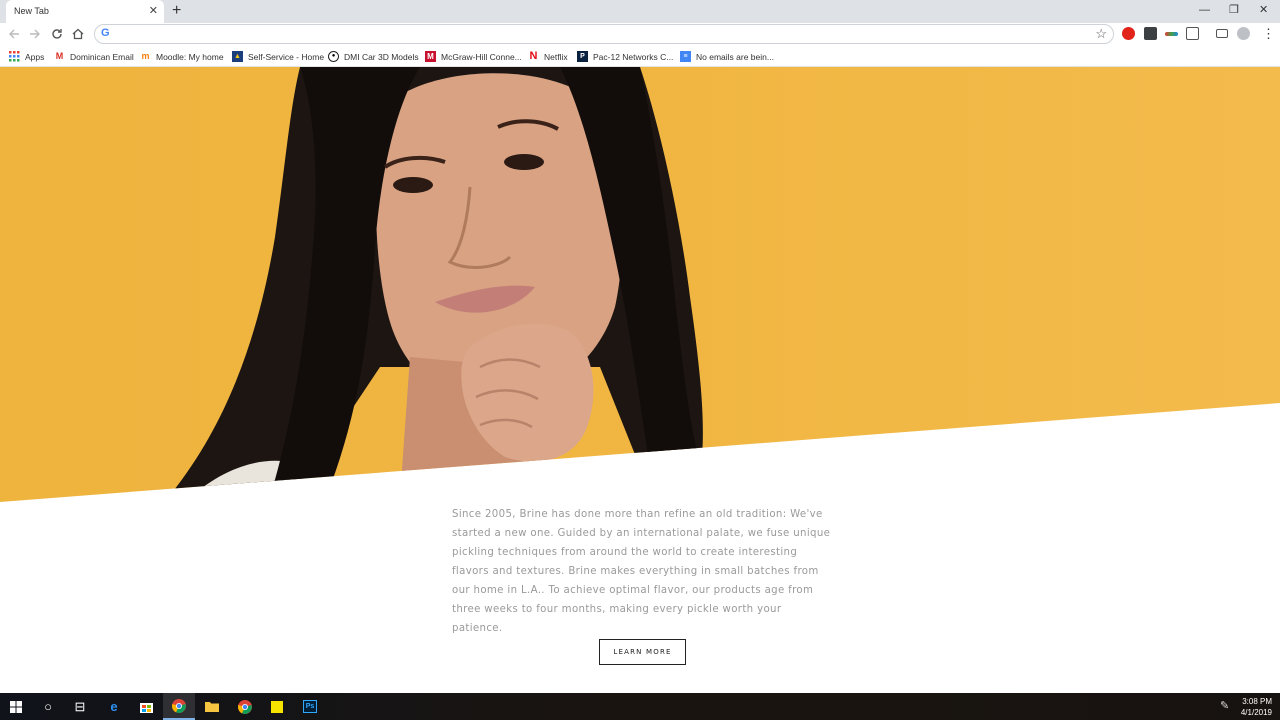 This screenshot has width=1280, height=720. Describe the element at coordinates (642, 652) in the screenshot. I see `learn-more-button: LEARN MORE` at that location.